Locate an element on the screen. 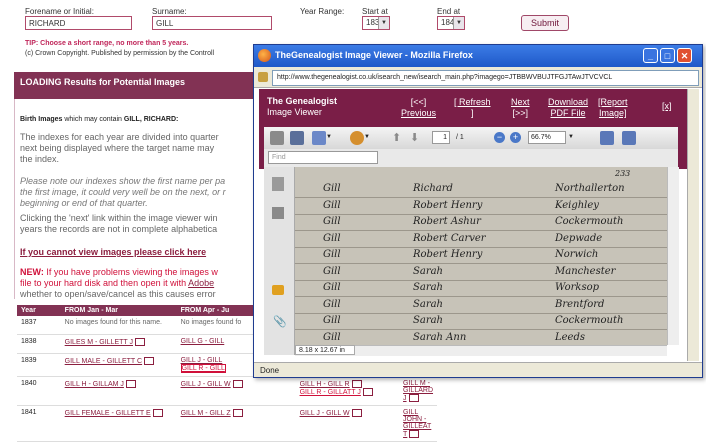 Image resolution: width=706 pixels, height=442 pixels. attachment-icon: 📎 is located at coordinates (280, 321).